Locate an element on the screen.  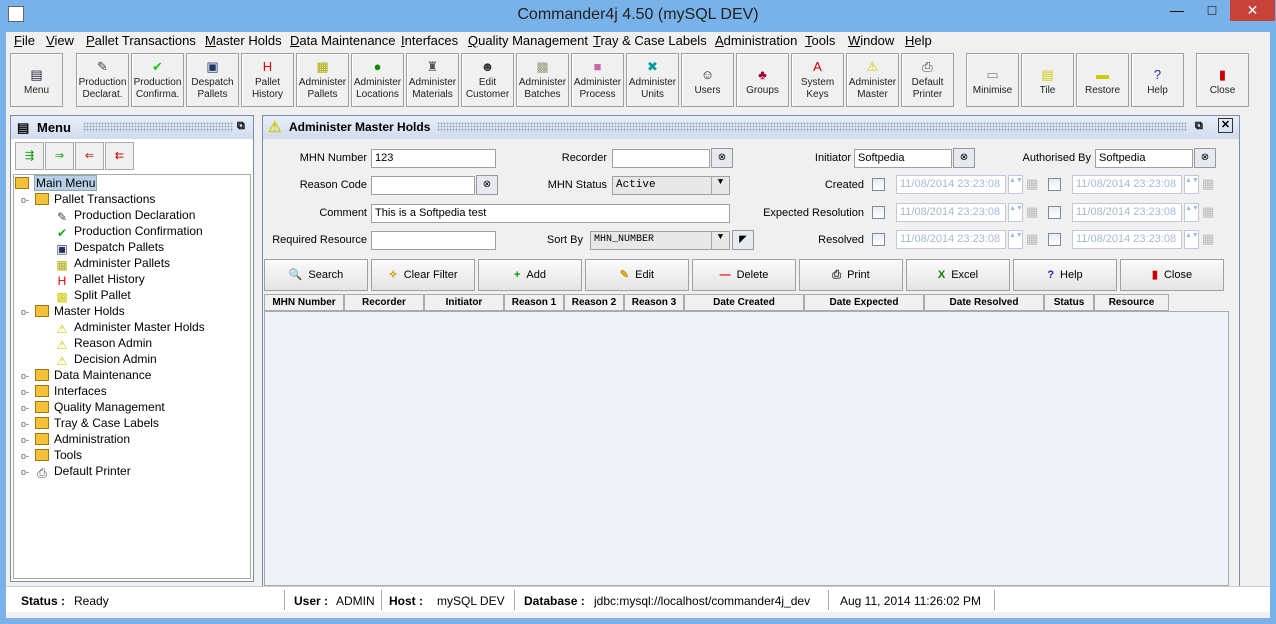
column-header-resource: Resource is located at coordinates (1131, 302).